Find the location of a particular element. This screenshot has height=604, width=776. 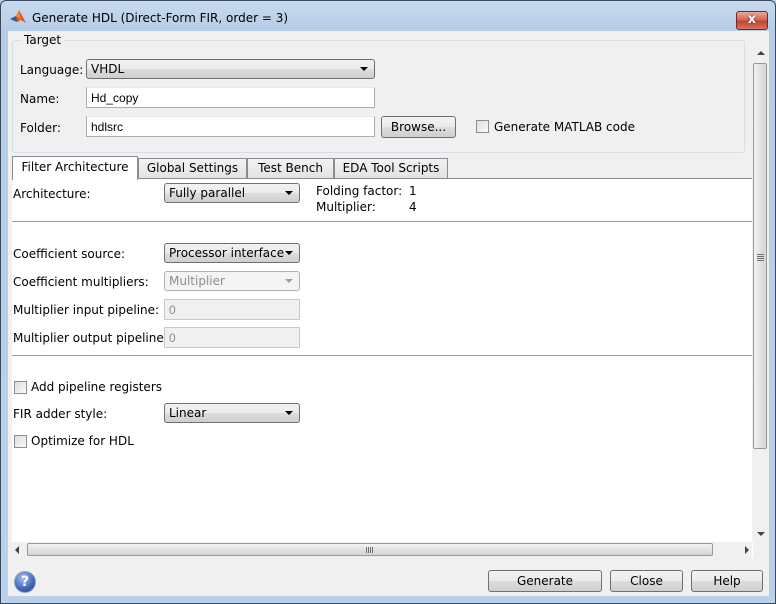

add-pipeline-registers-checkbox is located at coordinates (20, 387).